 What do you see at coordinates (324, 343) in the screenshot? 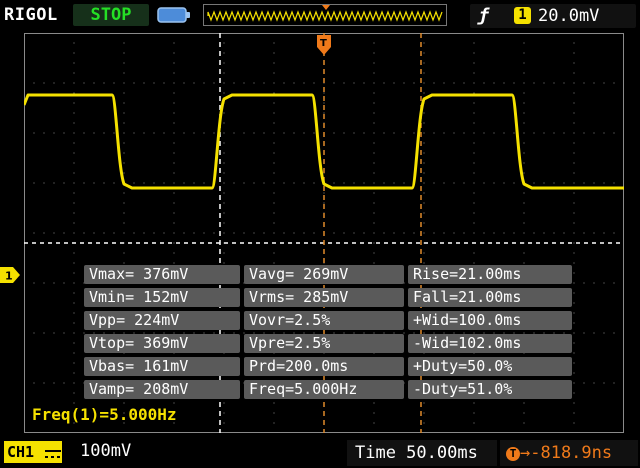
I see `measurement-value: Vpre=2.5%` at bounding box center [324, 343].